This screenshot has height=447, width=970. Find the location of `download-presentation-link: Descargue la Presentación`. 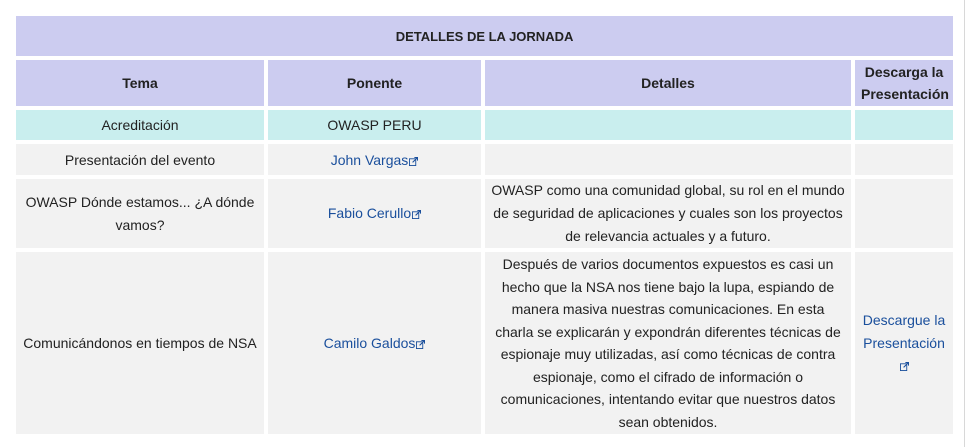

download-presentation-link: Descargue la Presentación is located at coordinates (904, 342).